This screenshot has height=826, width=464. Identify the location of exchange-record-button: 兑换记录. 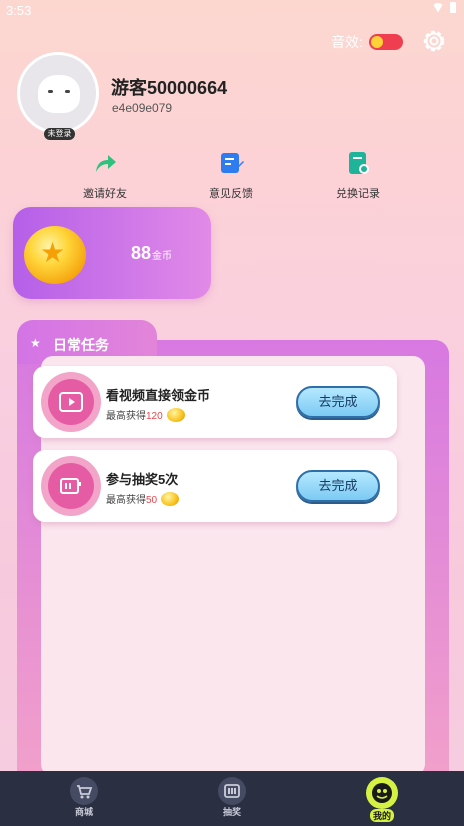
(358, 175).